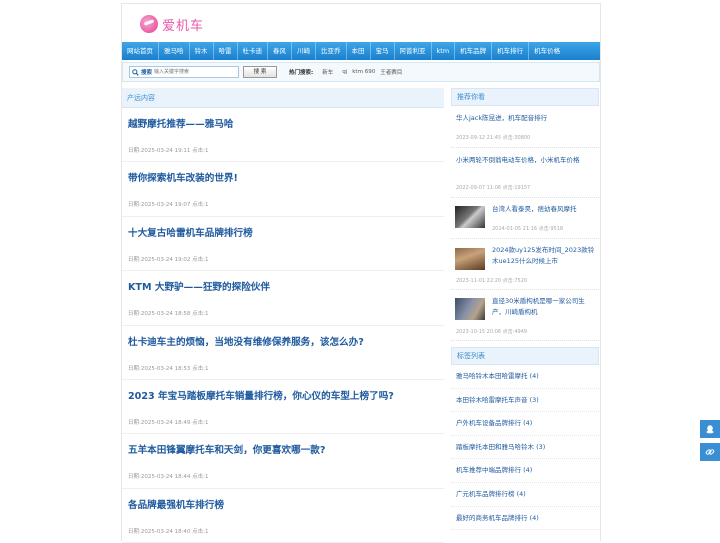  What do you see at coordinates (327, 72) in the screenshot?
I see `hot-search-link: 新车` at bounding box center [327, 72].